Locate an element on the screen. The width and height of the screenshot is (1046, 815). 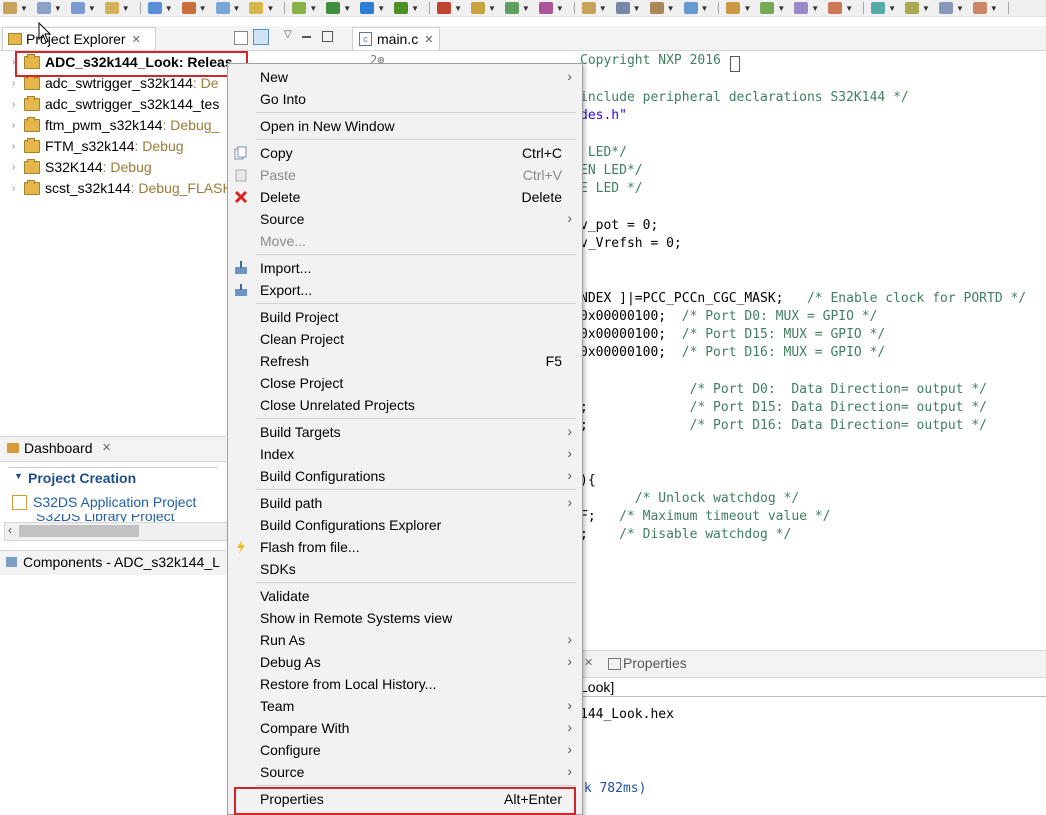
menu-item-copy: Copy Ctrl+C is located at coordinates (405, 153).